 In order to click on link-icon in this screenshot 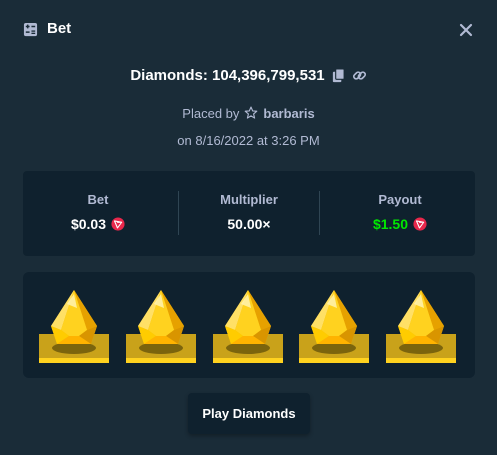, I will do `click(359, 75)`.